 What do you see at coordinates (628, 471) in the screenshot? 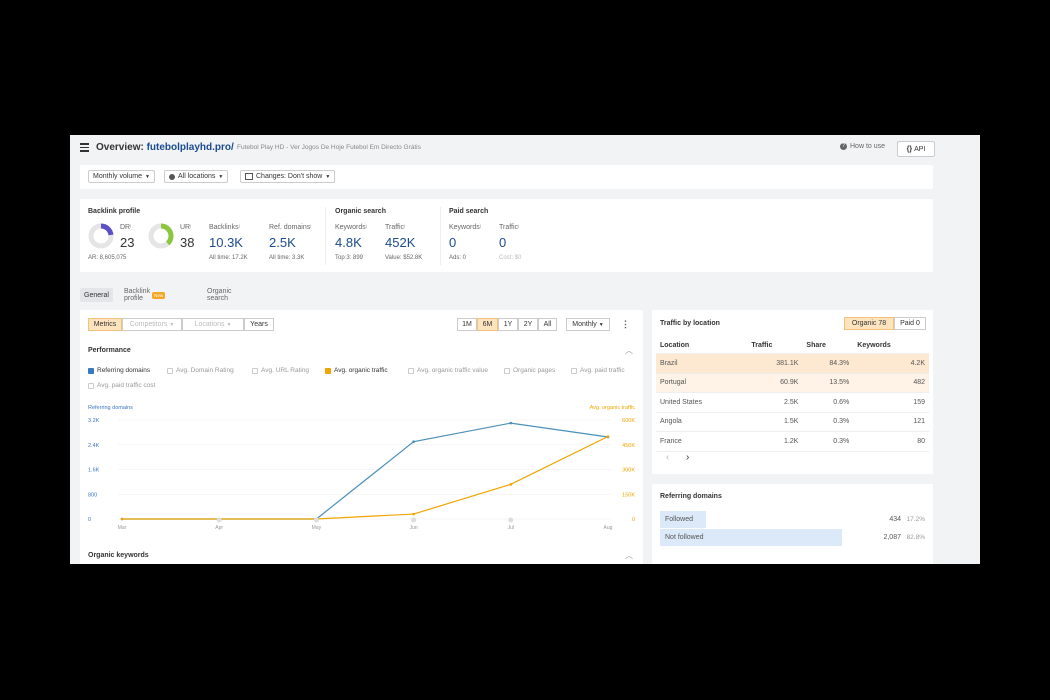
I see `right-tick-label: 300K` at bounding box center [628, 471].